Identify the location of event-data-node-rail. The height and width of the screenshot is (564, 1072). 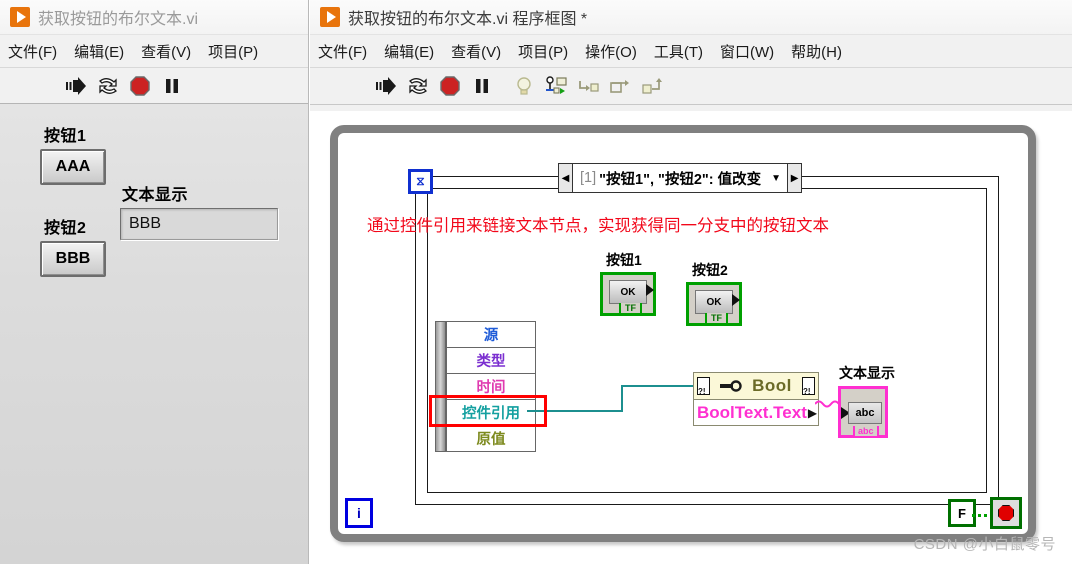
(440, 386).